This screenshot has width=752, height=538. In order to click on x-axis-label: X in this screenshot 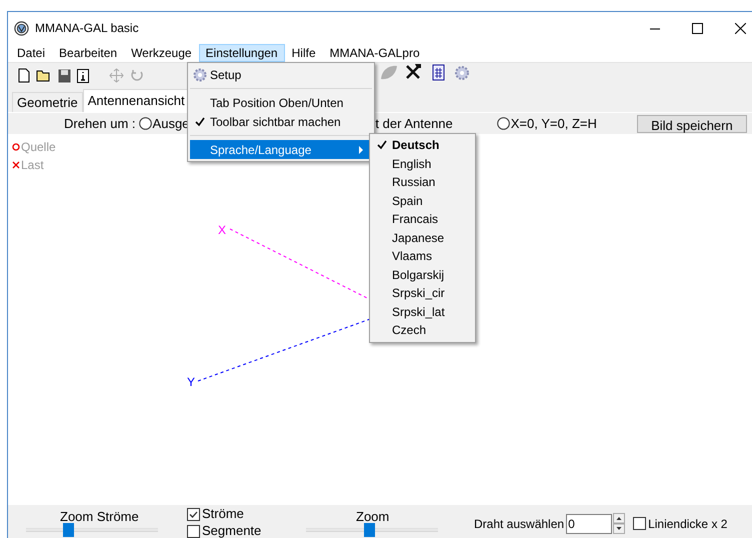, I will do `click(222, 230)`.